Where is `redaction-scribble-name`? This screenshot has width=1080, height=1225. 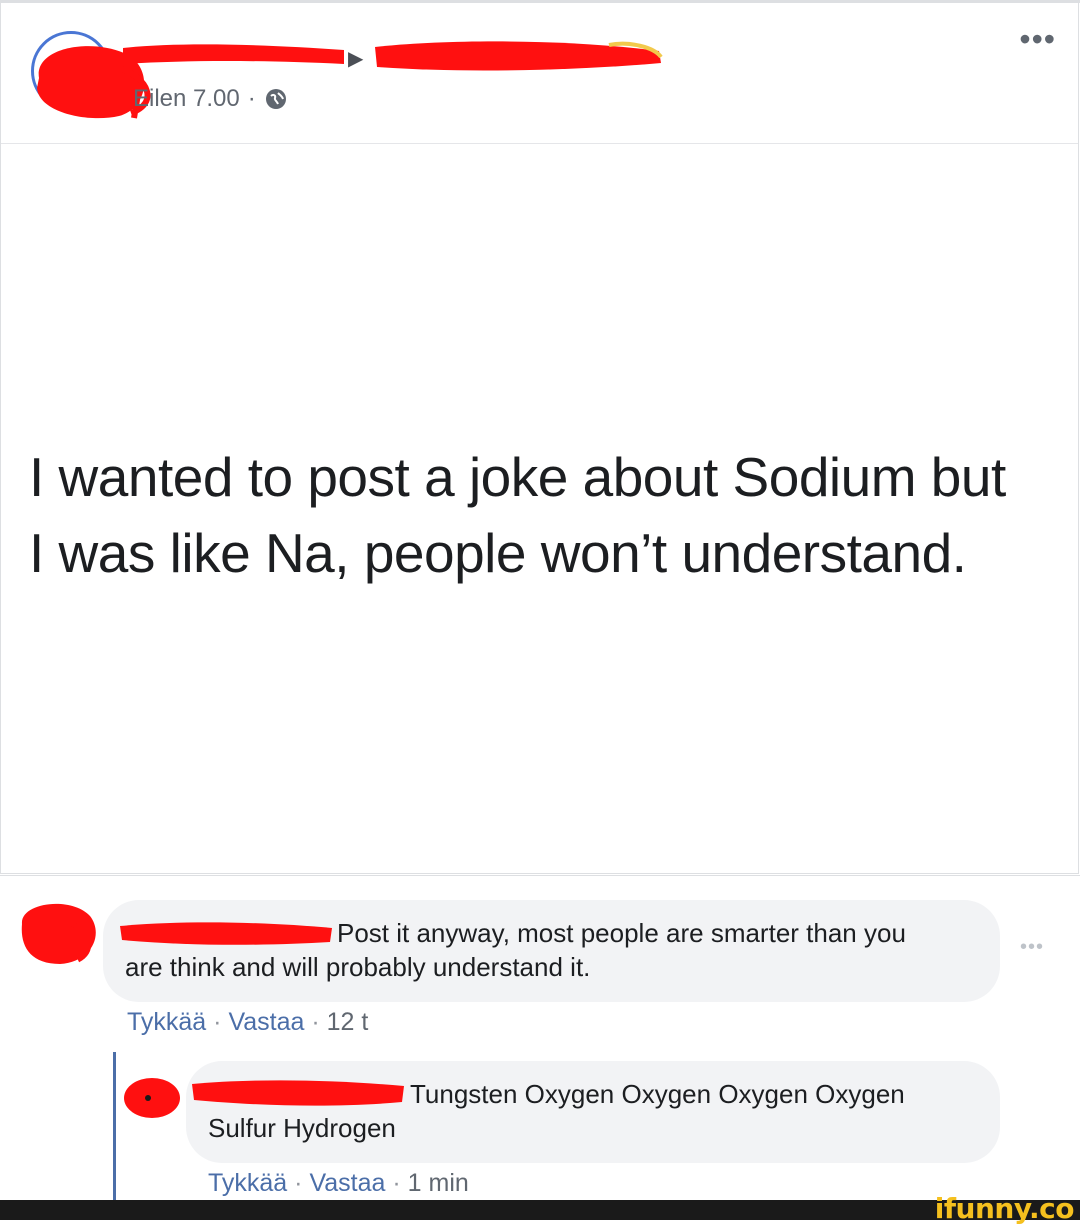 redaction-scribble-name is located at coordinates (233, 54).